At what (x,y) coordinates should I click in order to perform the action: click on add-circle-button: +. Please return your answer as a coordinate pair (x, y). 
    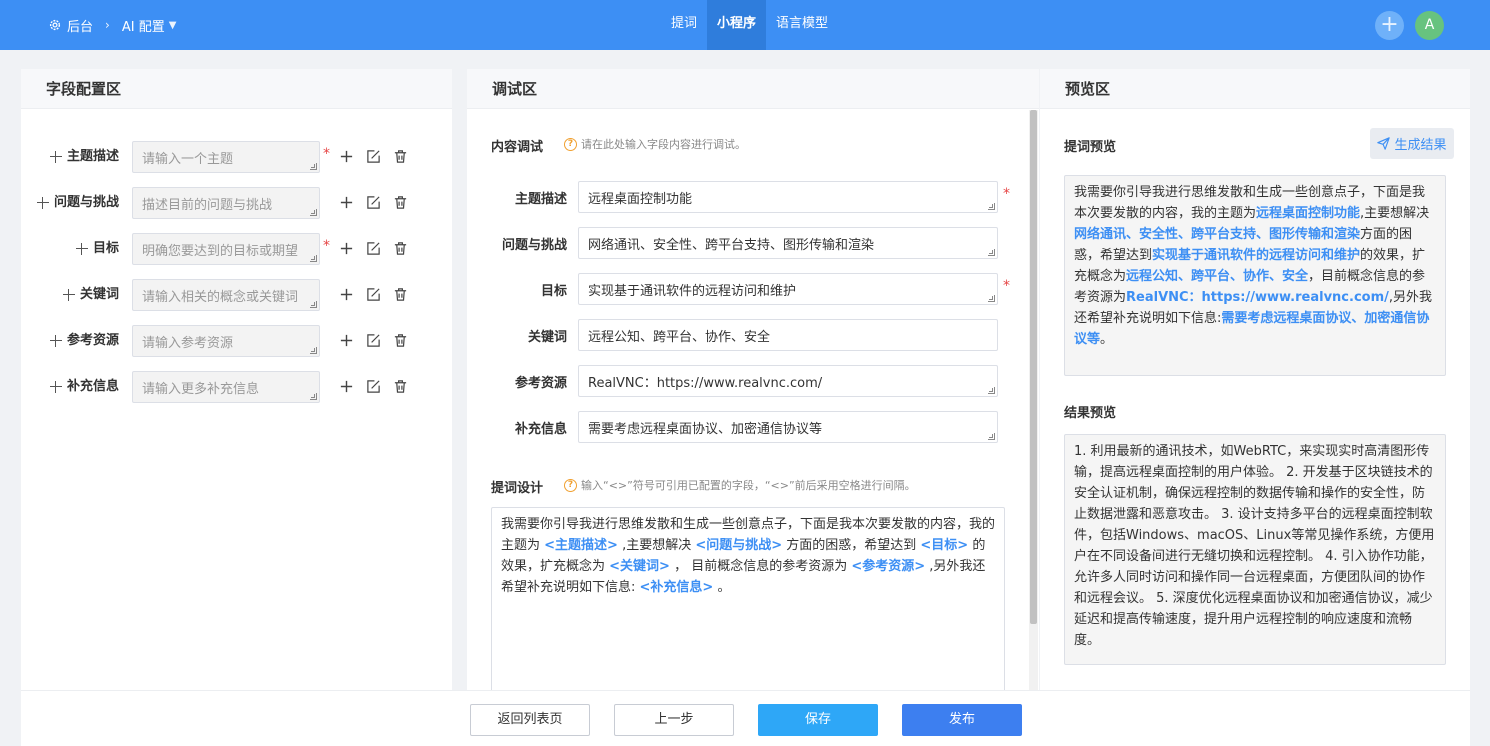
    Looking at the image, I should click on (1389, 25).